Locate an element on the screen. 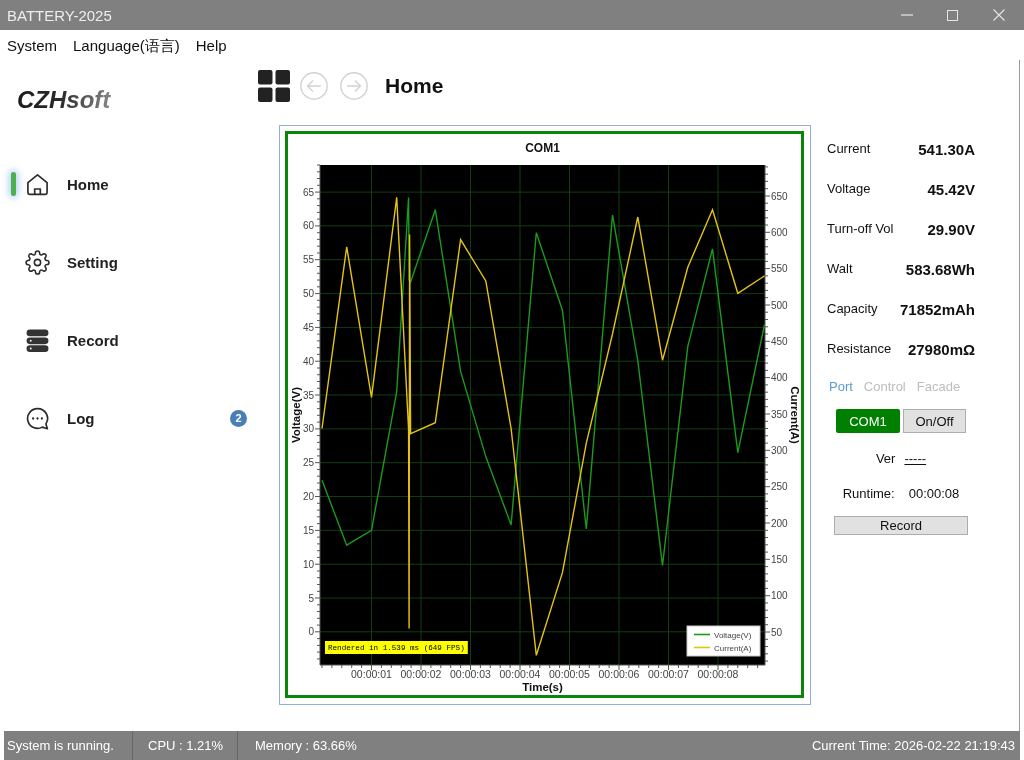  axis-tick-label: 60 is located at coordinates (308, 226).